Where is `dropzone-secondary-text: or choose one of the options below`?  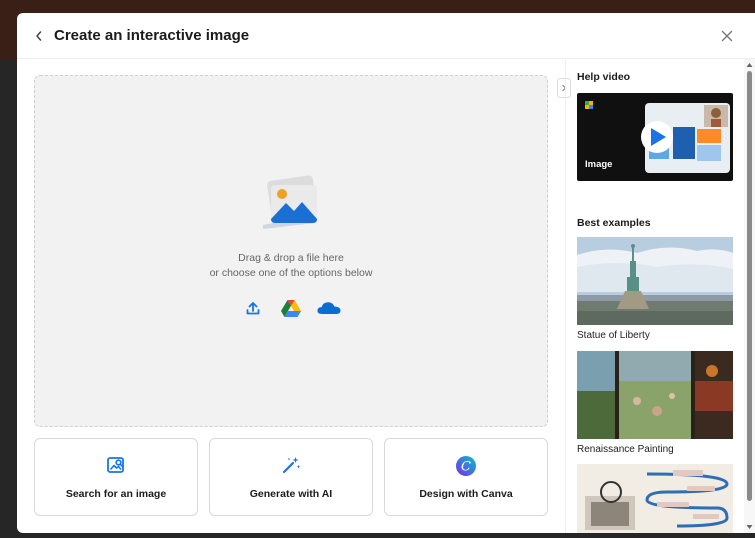 dropzone-secondary-text: or choose one of the options below is located at coordinates (291, 273).